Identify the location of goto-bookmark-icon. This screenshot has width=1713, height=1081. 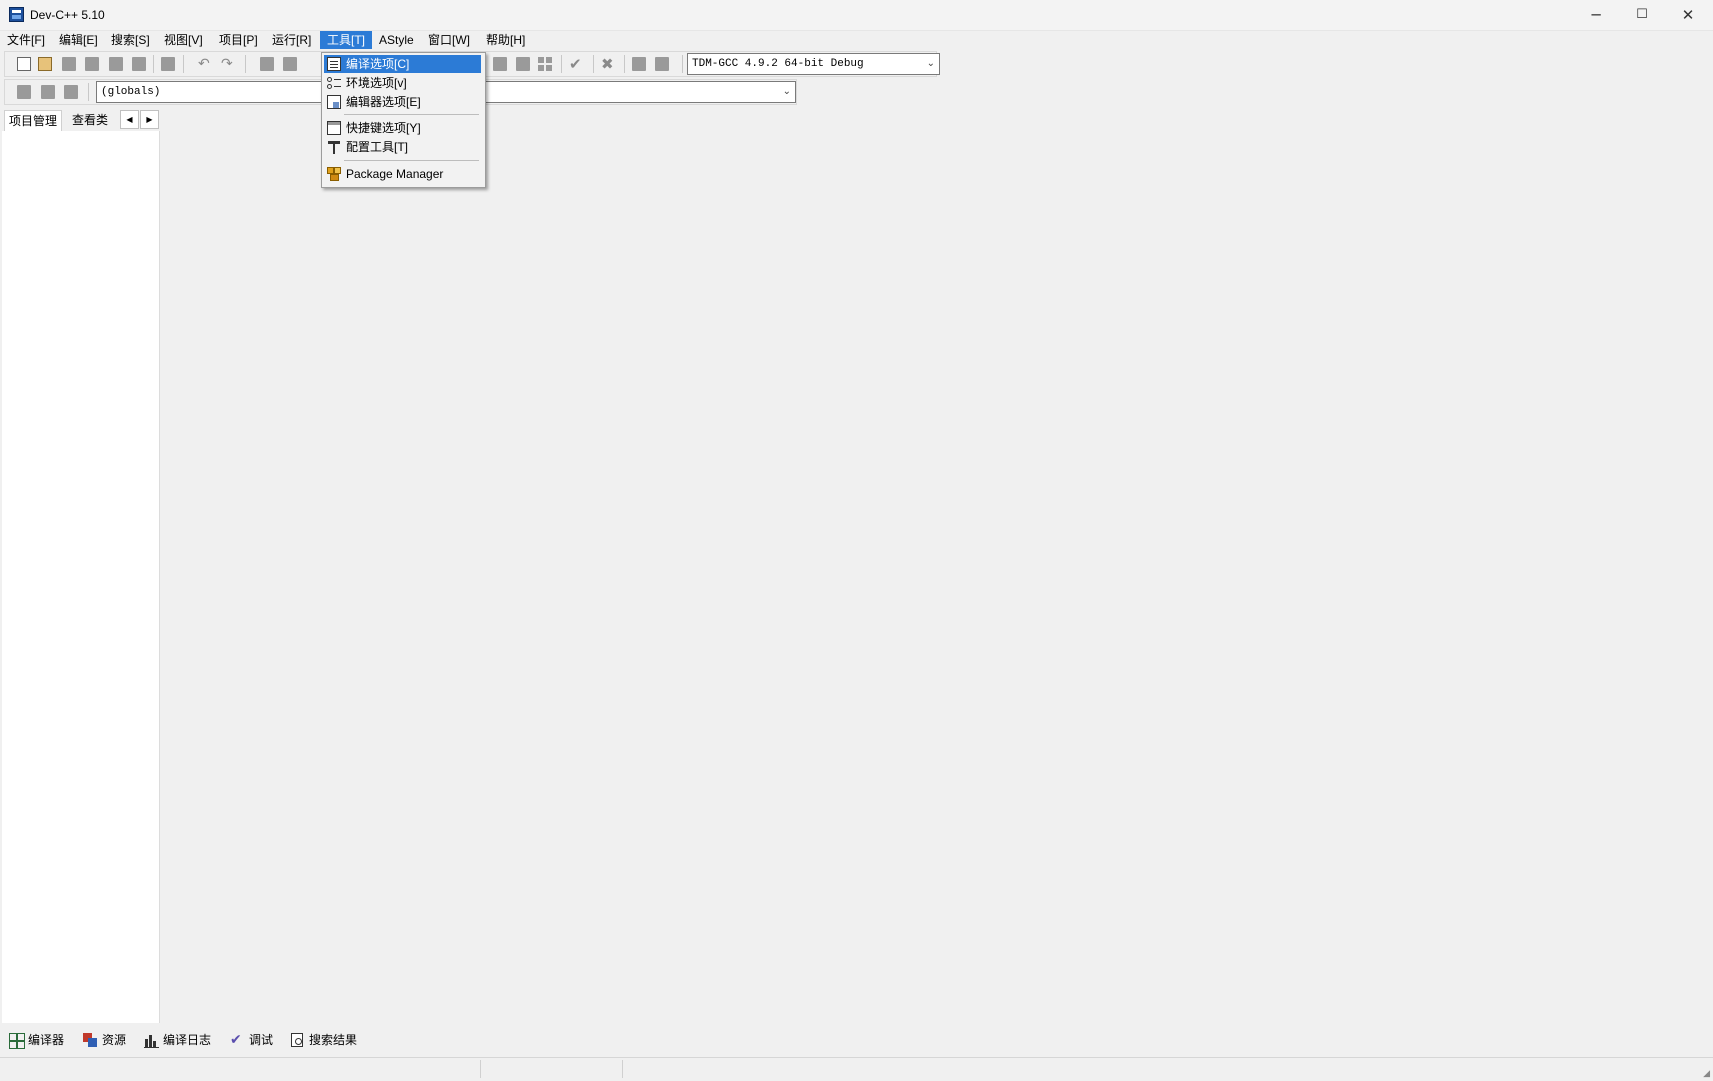
(71, 92).